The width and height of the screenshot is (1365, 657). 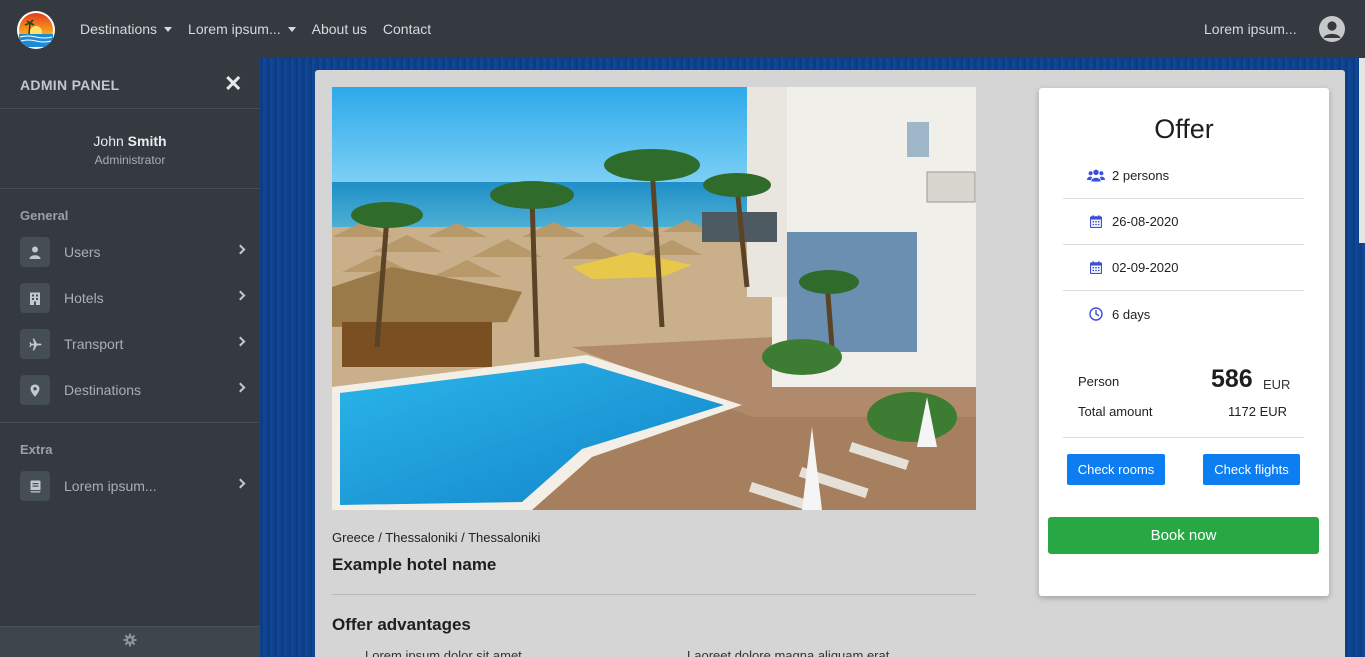 What do you see at coordinates (130, 160) in the screenshot?
I see `user-role: Administrator` at bounding box center [130, 160].